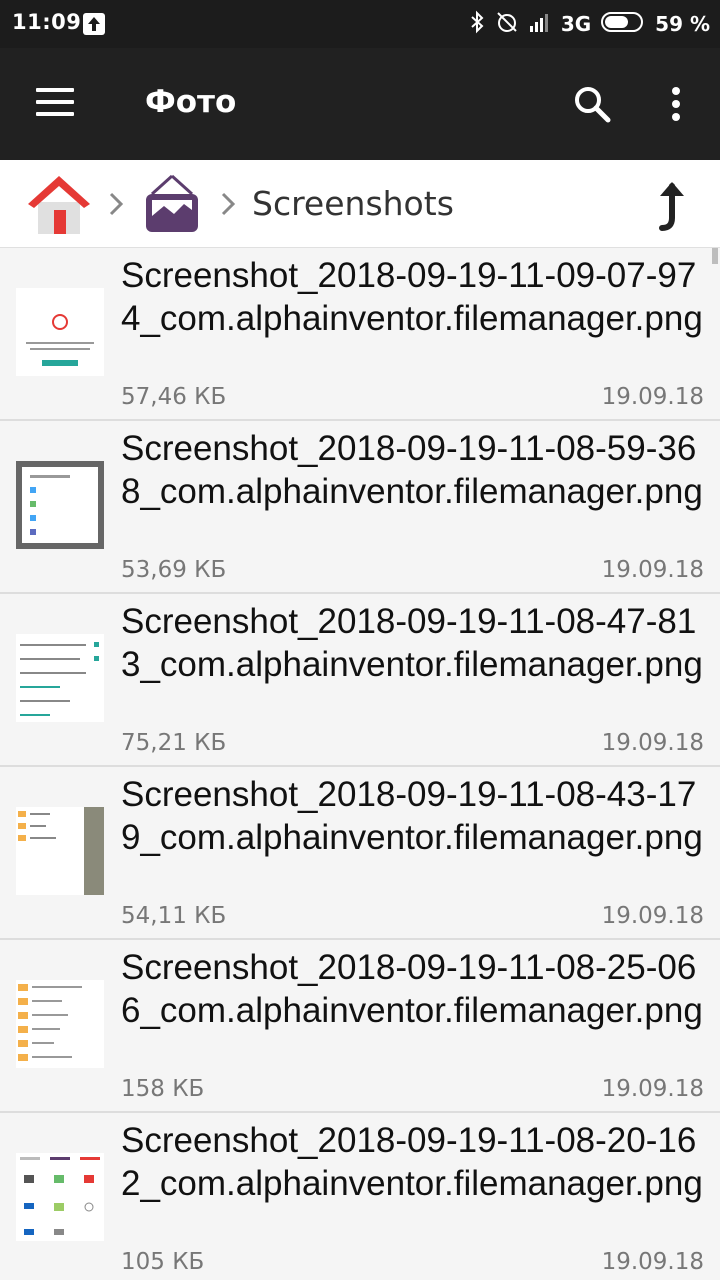 Image resolution: width=720 pixels, height=1280 pixels. I want to click on up-arrow-icon, so click(670, 206).